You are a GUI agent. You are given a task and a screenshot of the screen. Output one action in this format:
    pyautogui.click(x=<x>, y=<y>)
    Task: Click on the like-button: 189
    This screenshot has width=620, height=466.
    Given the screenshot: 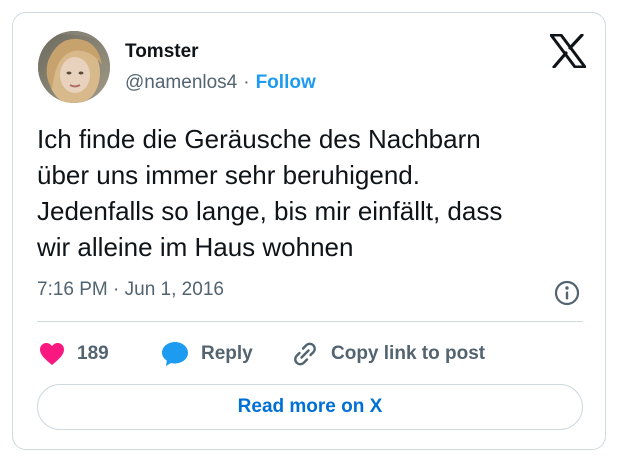 What is the action you would take?
    pyautogui.click(x=74, y=354)
    